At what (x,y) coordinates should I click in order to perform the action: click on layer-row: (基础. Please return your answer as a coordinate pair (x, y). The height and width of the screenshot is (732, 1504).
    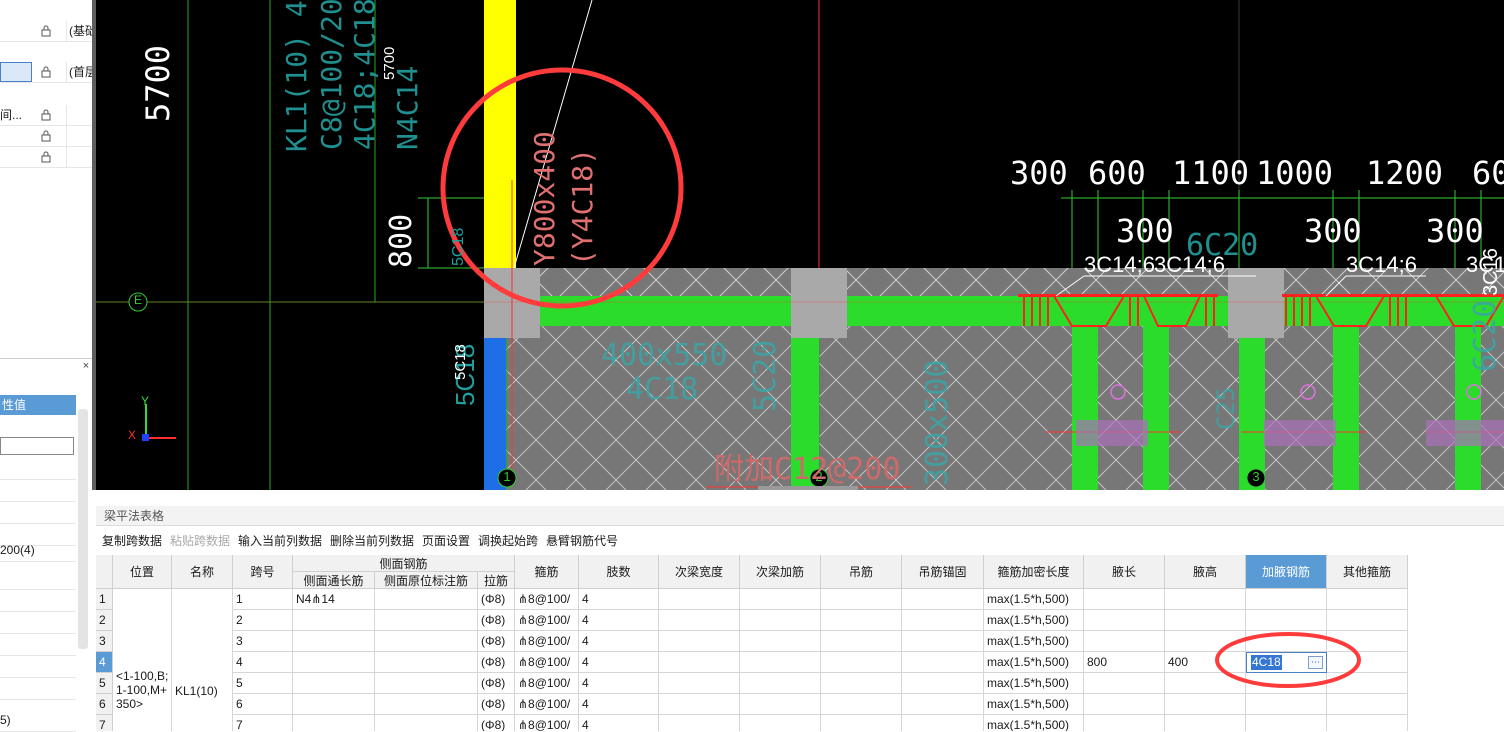
    Looking at the image, I should click on (46, 31).